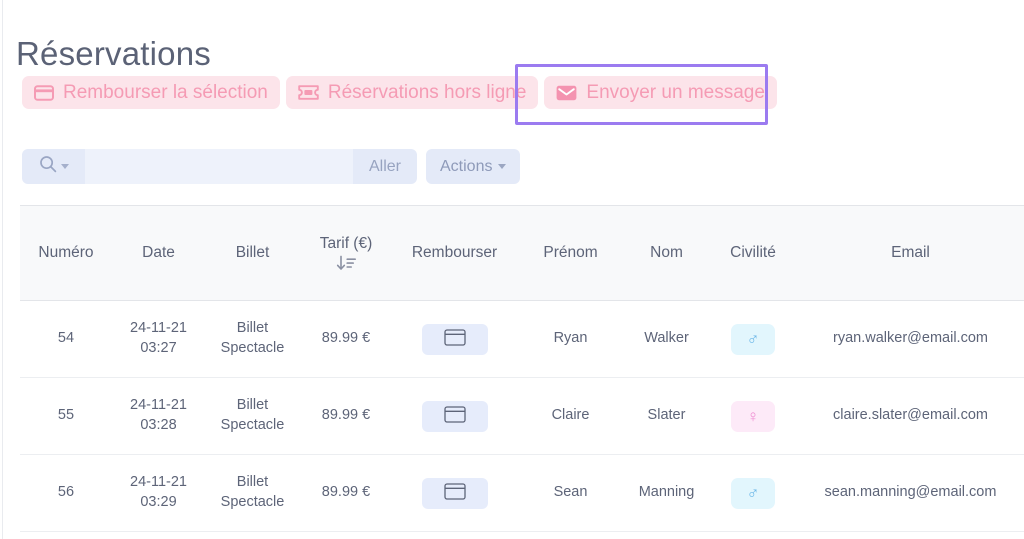 The height and width of the screenshot is (539, 1024). I want to click on cell-email: ryan.walker@email.com, so click(910, 339).